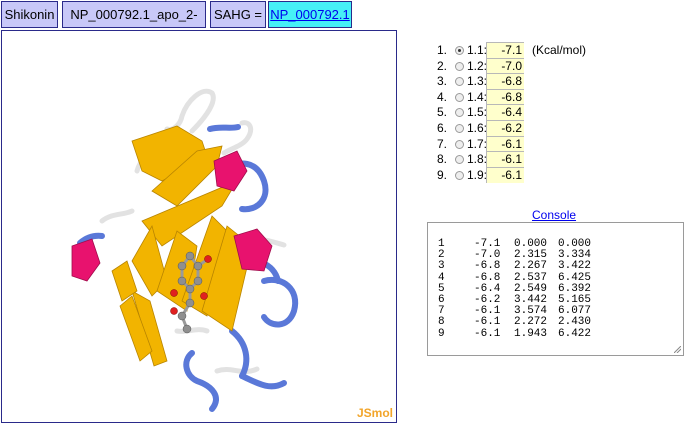 The width and height of the screenshot is (685, 427). Describe the element at coordinates (441, 266) in the screenshot. I see `console-cell: 3` at that location.